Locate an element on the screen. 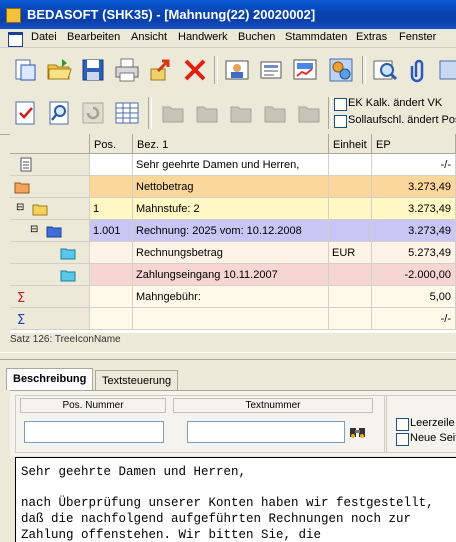 This screenshot has height=542, width=456. main-toolbar is located at coordinates (228, 70).